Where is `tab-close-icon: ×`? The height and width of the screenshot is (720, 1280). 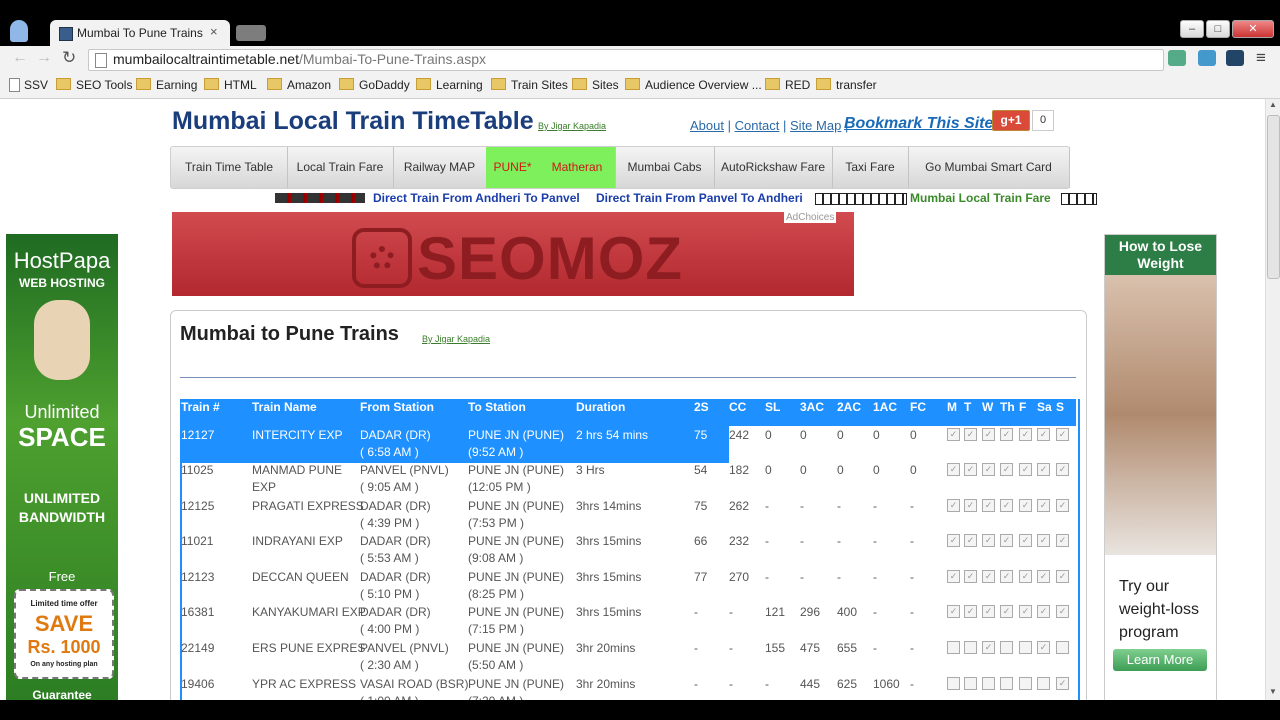 tab-close-icon: × is located at coordinates (214, 31).